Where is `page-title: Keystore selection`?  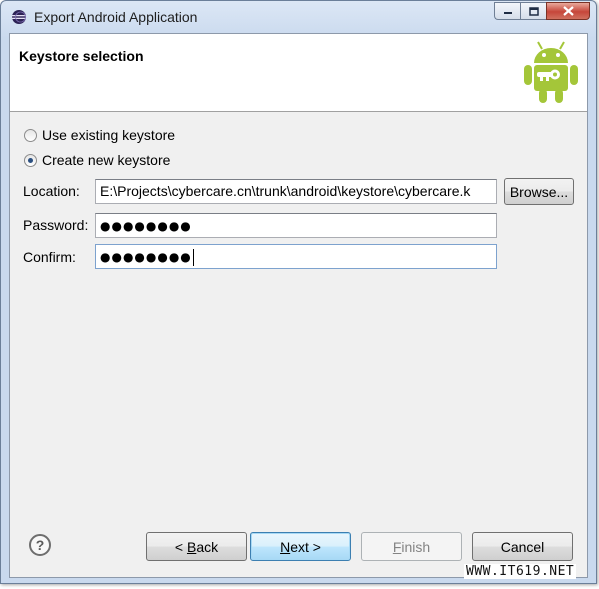
page-title: Keystore selection is located at coordinates (81, 56).